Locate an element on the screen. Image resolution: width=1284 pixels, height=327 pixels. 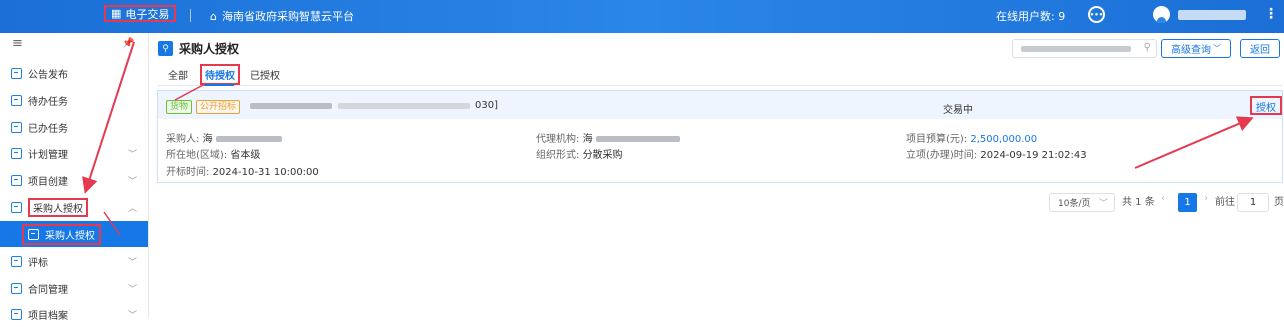
sidebar-item-contract: 合同管理 ﹀ is located at coordinates (74, 288).